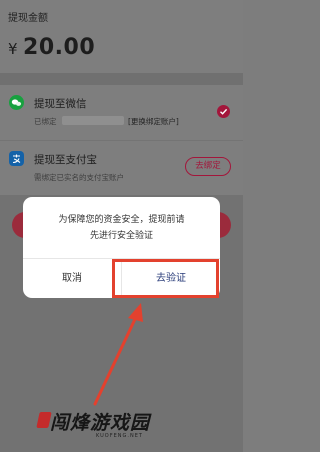 Image resolution: width=320 pixels, height=452 pixels. What do you see at coordinates (208, 166) in the screenshot?
I see `bind-alipay-button: 去绑定` at bounding box center [208, 166].